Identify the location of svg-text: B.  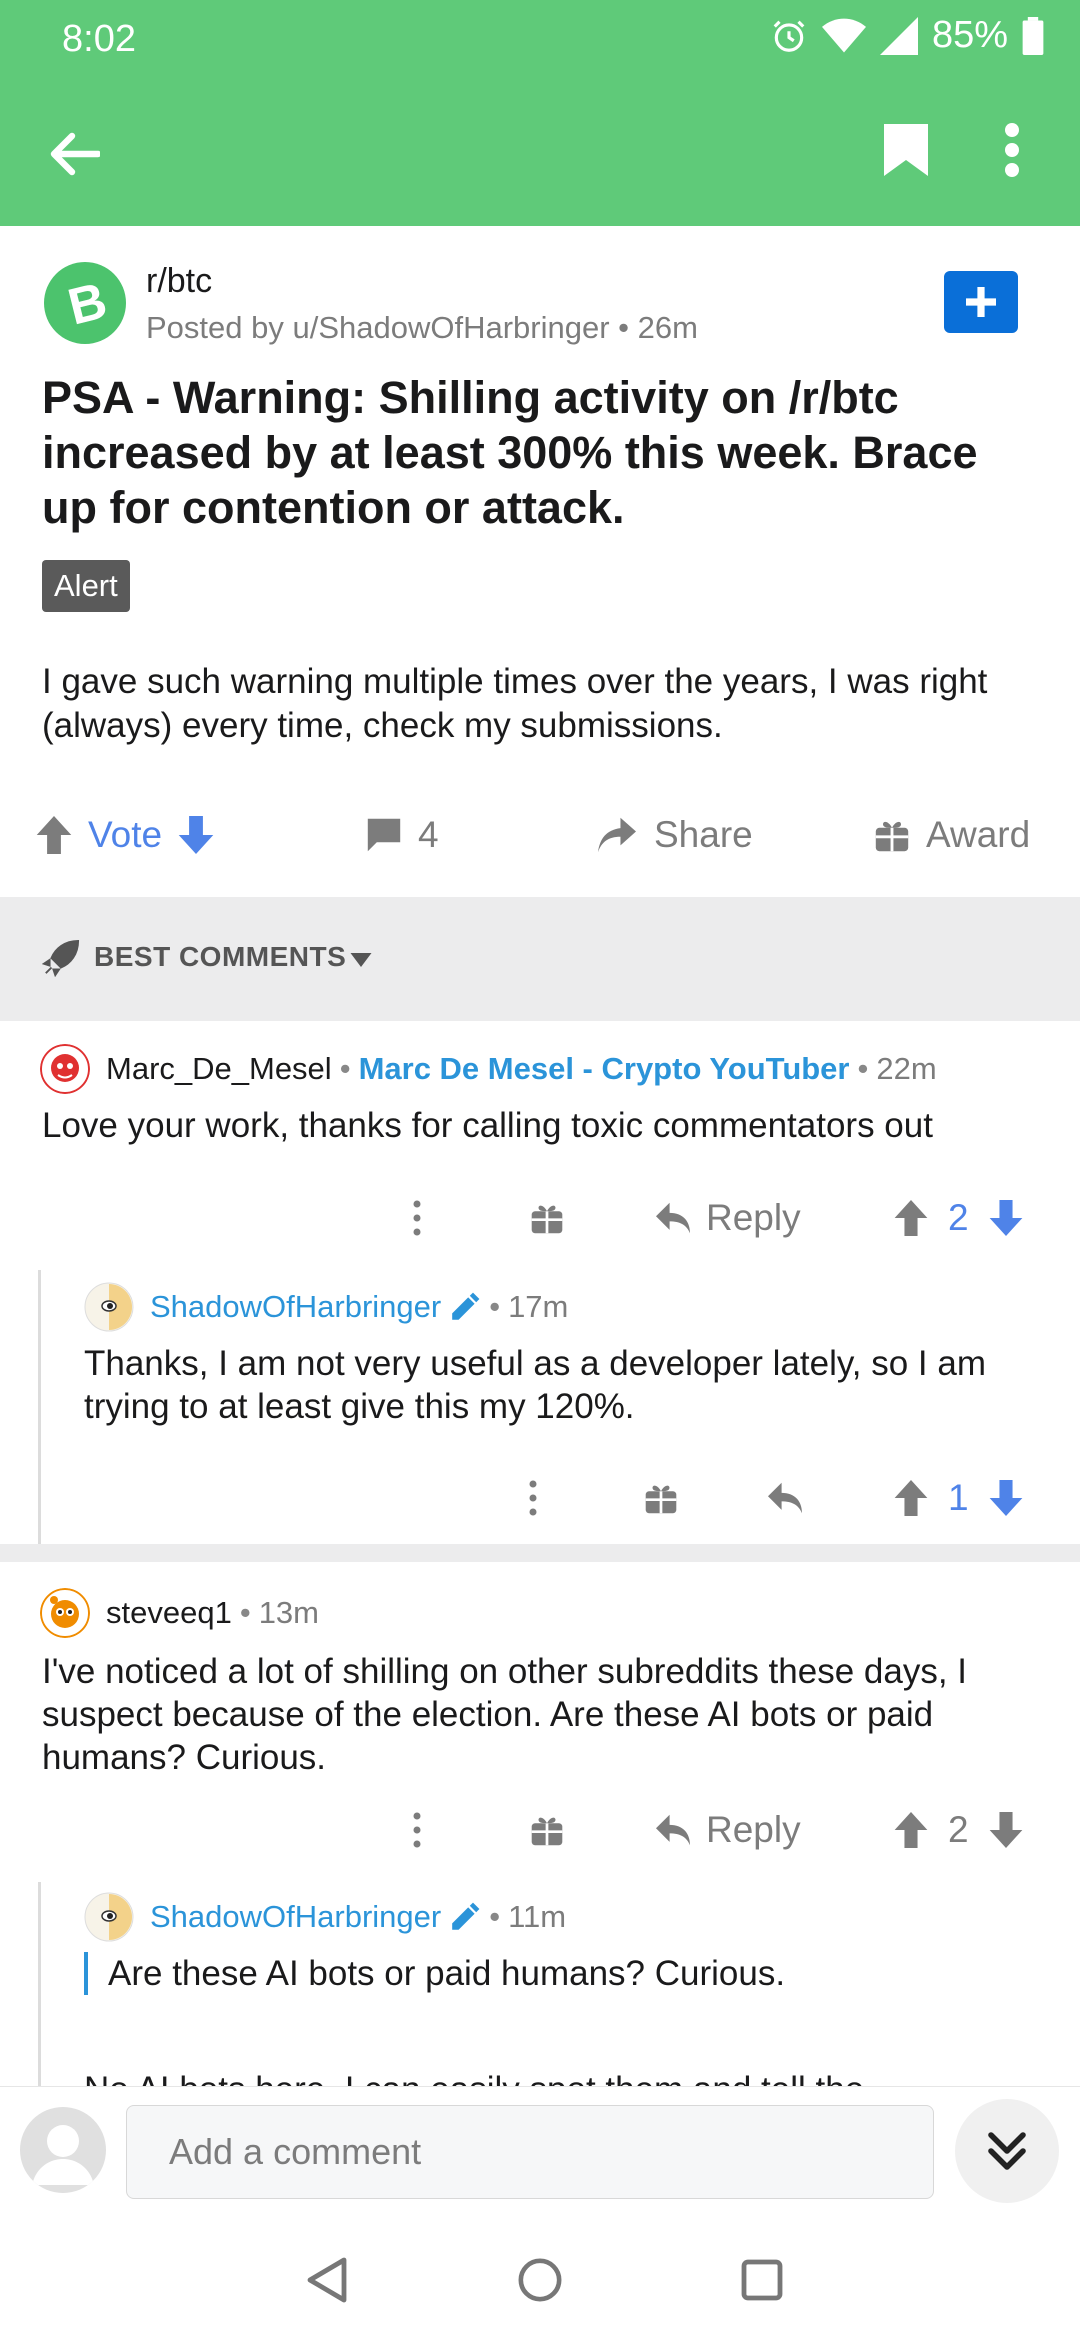
(86, 303).